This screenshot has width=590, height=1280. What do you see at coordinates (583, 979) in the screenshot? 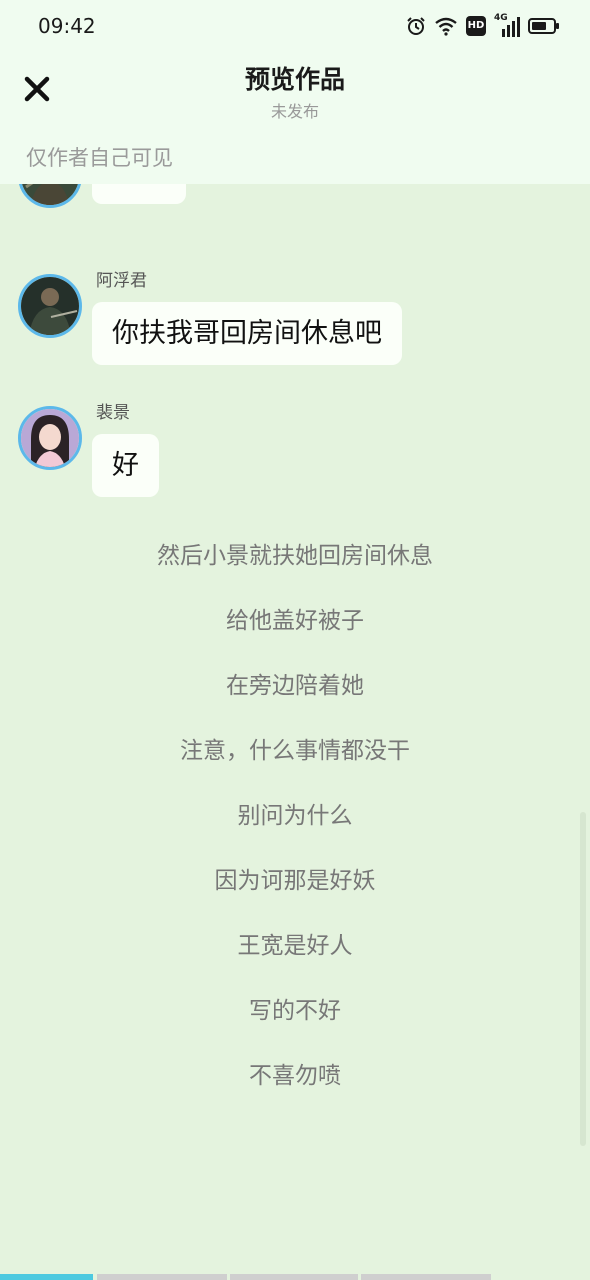
I see `scrollbar` at bounding box center [583, 979].